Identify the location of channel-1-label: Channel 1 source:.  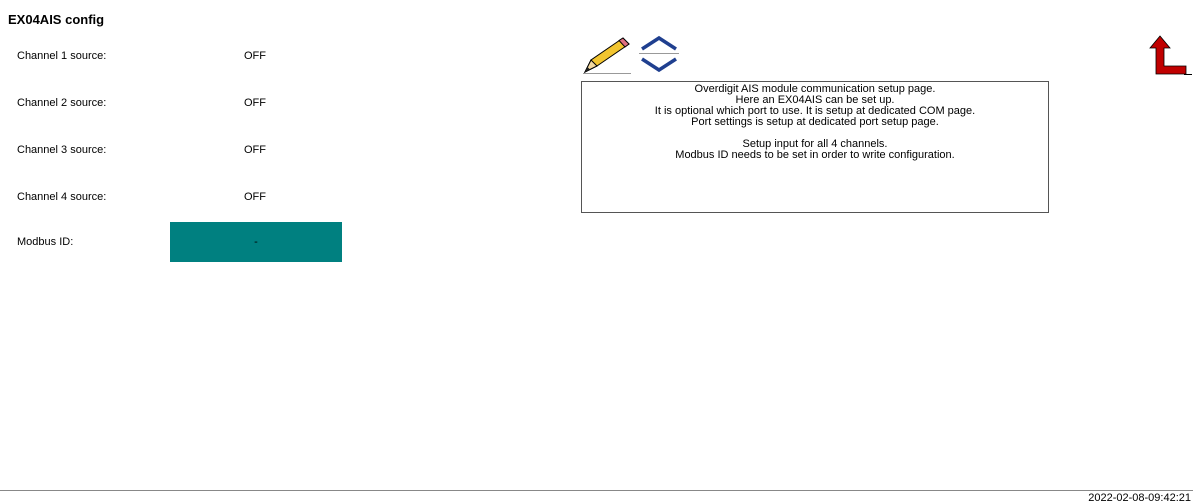
(62, 56).